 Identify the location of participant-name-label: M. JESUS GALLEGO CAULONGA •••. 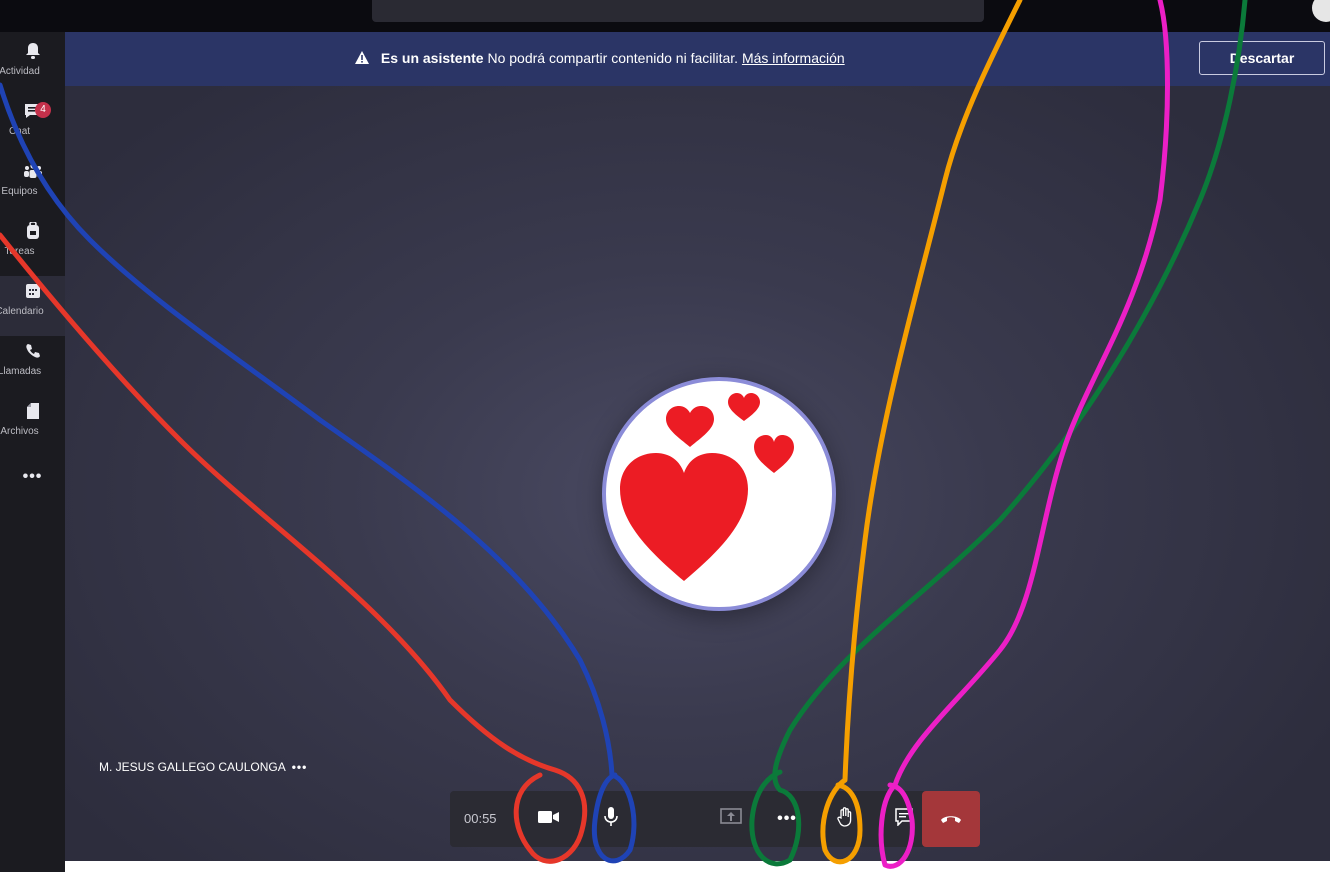
(203, 767).